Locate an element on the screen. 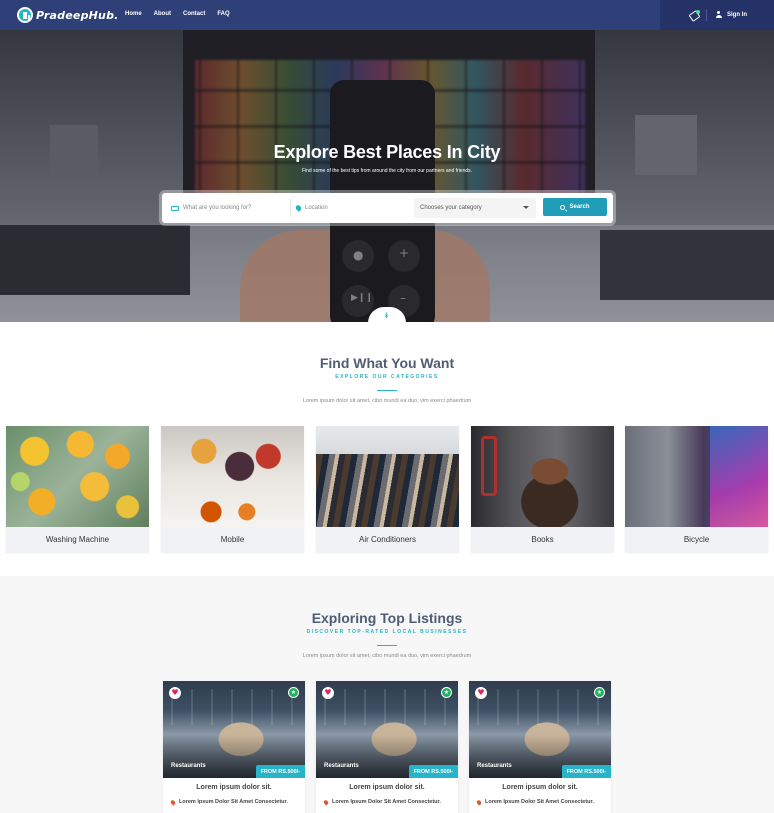 The height and width of the screenshot is (813, 774). nav-link-faq: FAQ is located at coordinates (223, 14).